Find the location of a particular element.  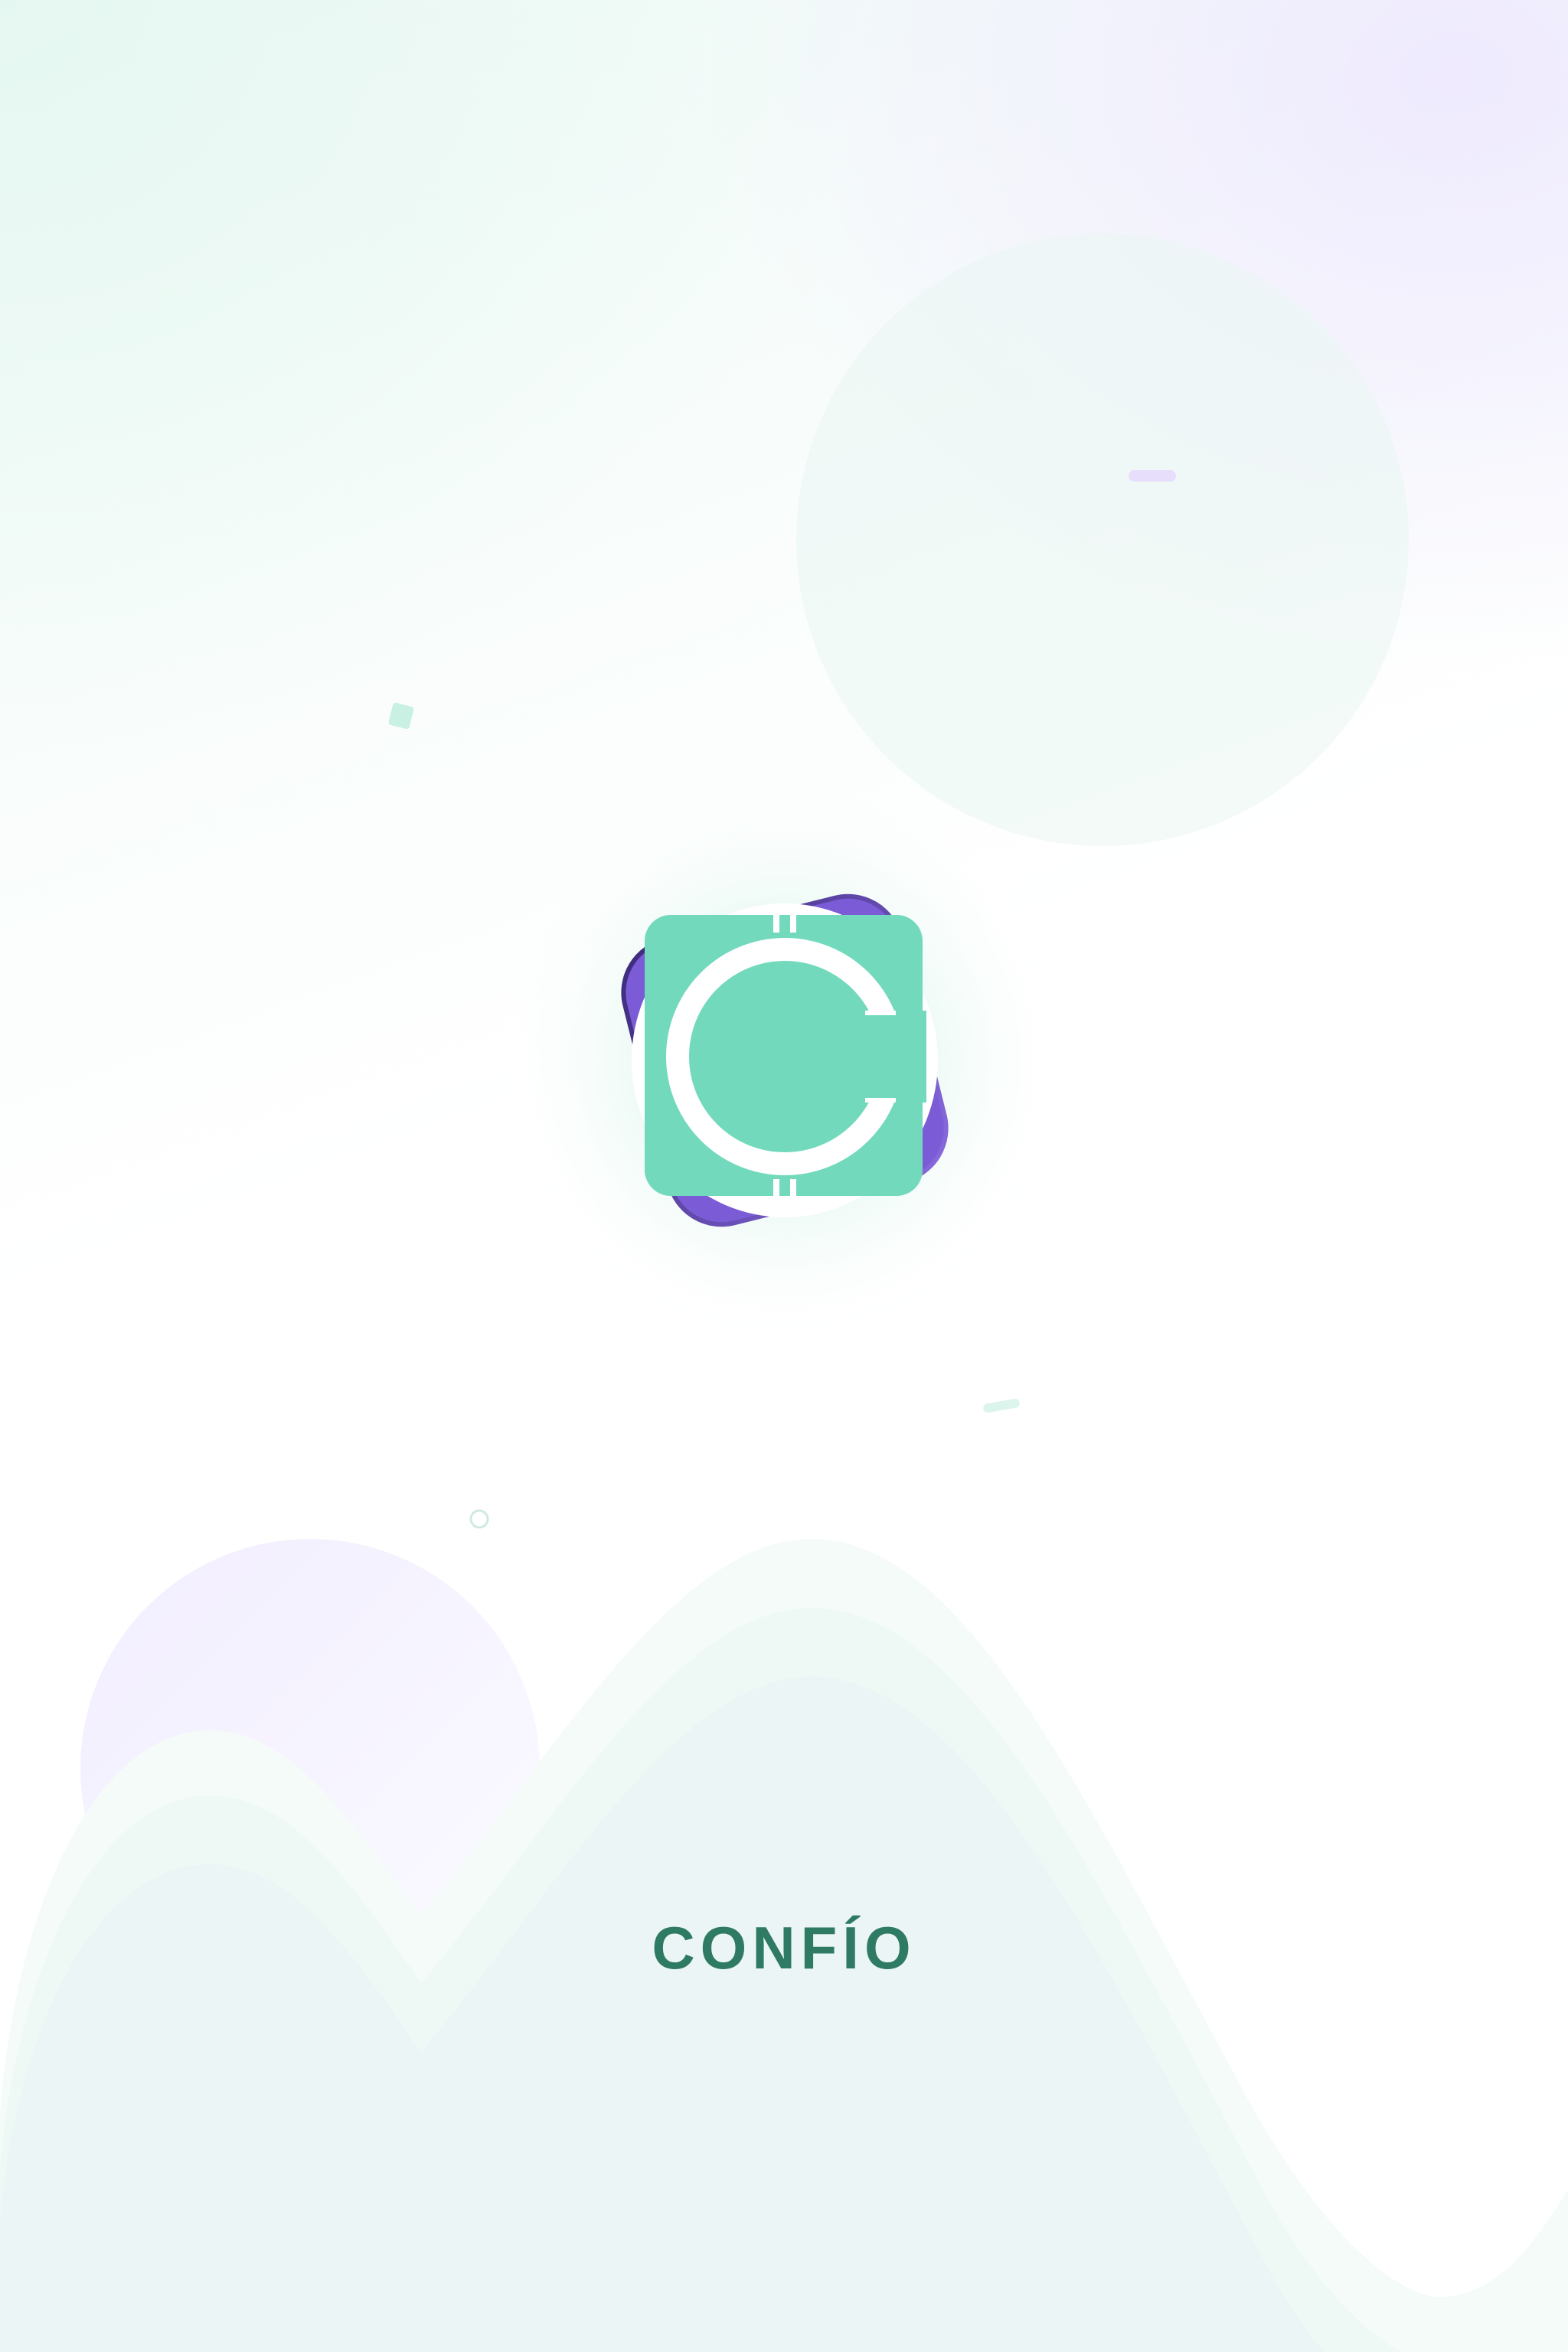

logo-letter-gap is located at coordinates (895, 1056).